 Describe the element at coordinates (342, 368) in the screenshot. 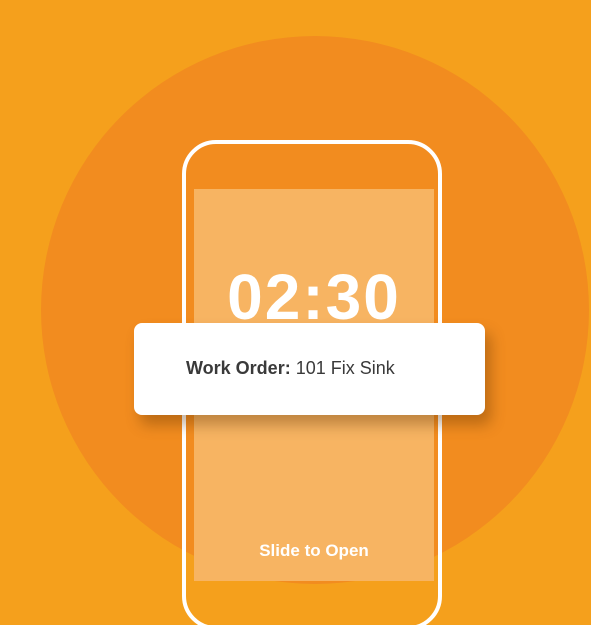

I see `notification-value: 101 Fix Sink` at that location.